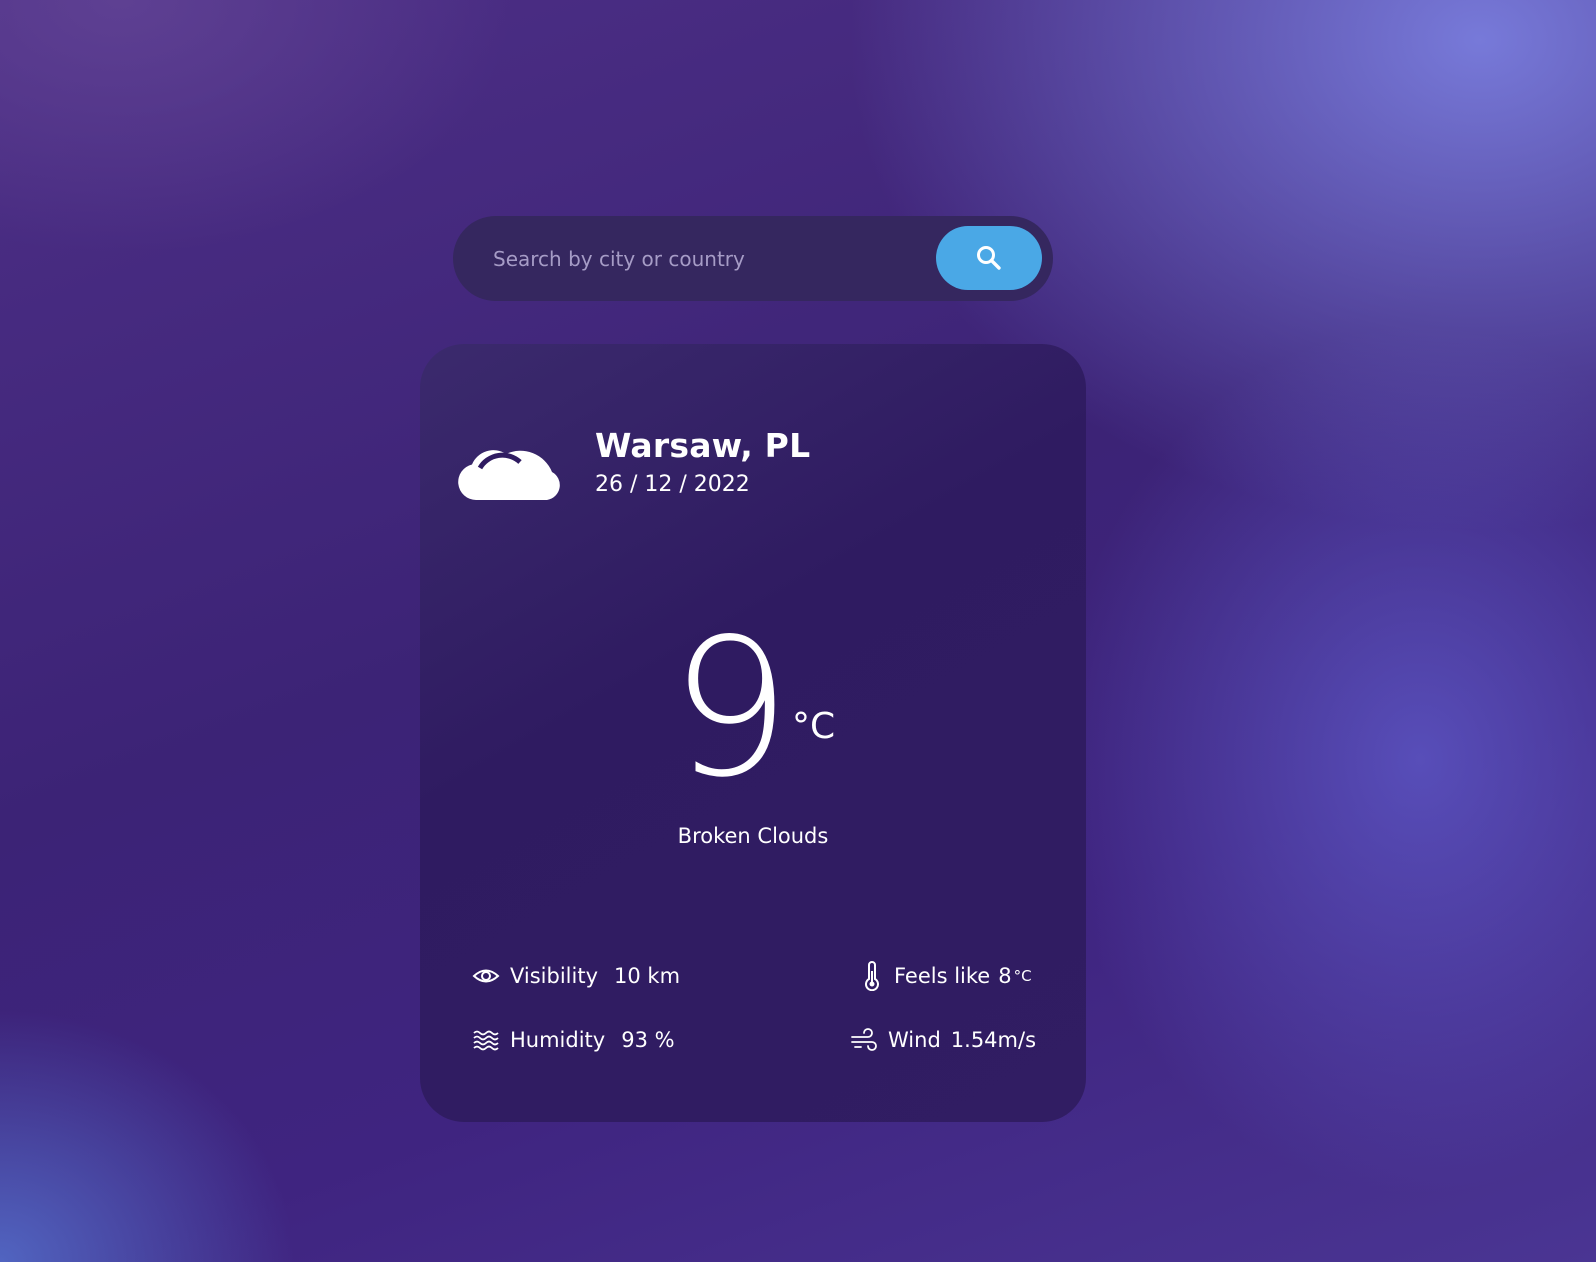 The height and width of the screenshot is (1262, 1596). Describe the element at coordinates (814, 726) in the screenshot. I see `temperature-unit: °C` at that location.